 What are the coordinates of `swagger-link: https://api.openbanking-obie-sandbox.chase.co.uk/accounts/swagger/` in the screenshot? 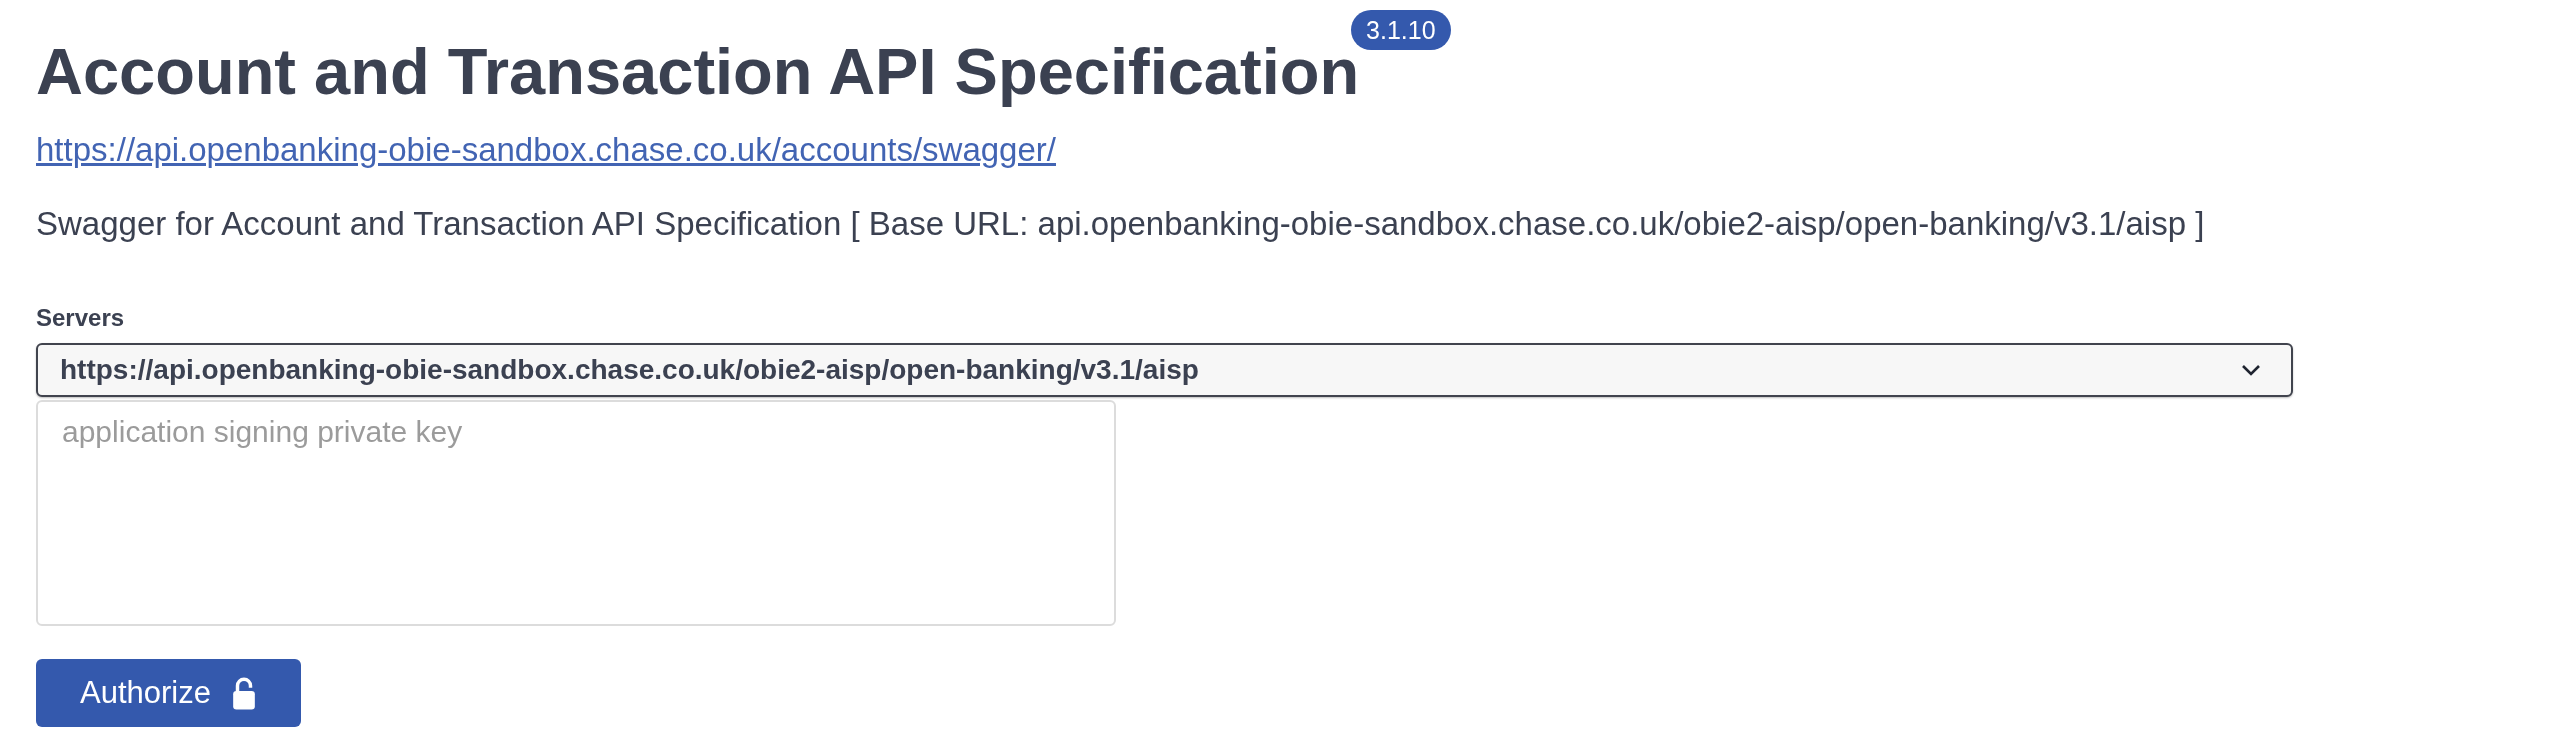 It's located at (546, 149).